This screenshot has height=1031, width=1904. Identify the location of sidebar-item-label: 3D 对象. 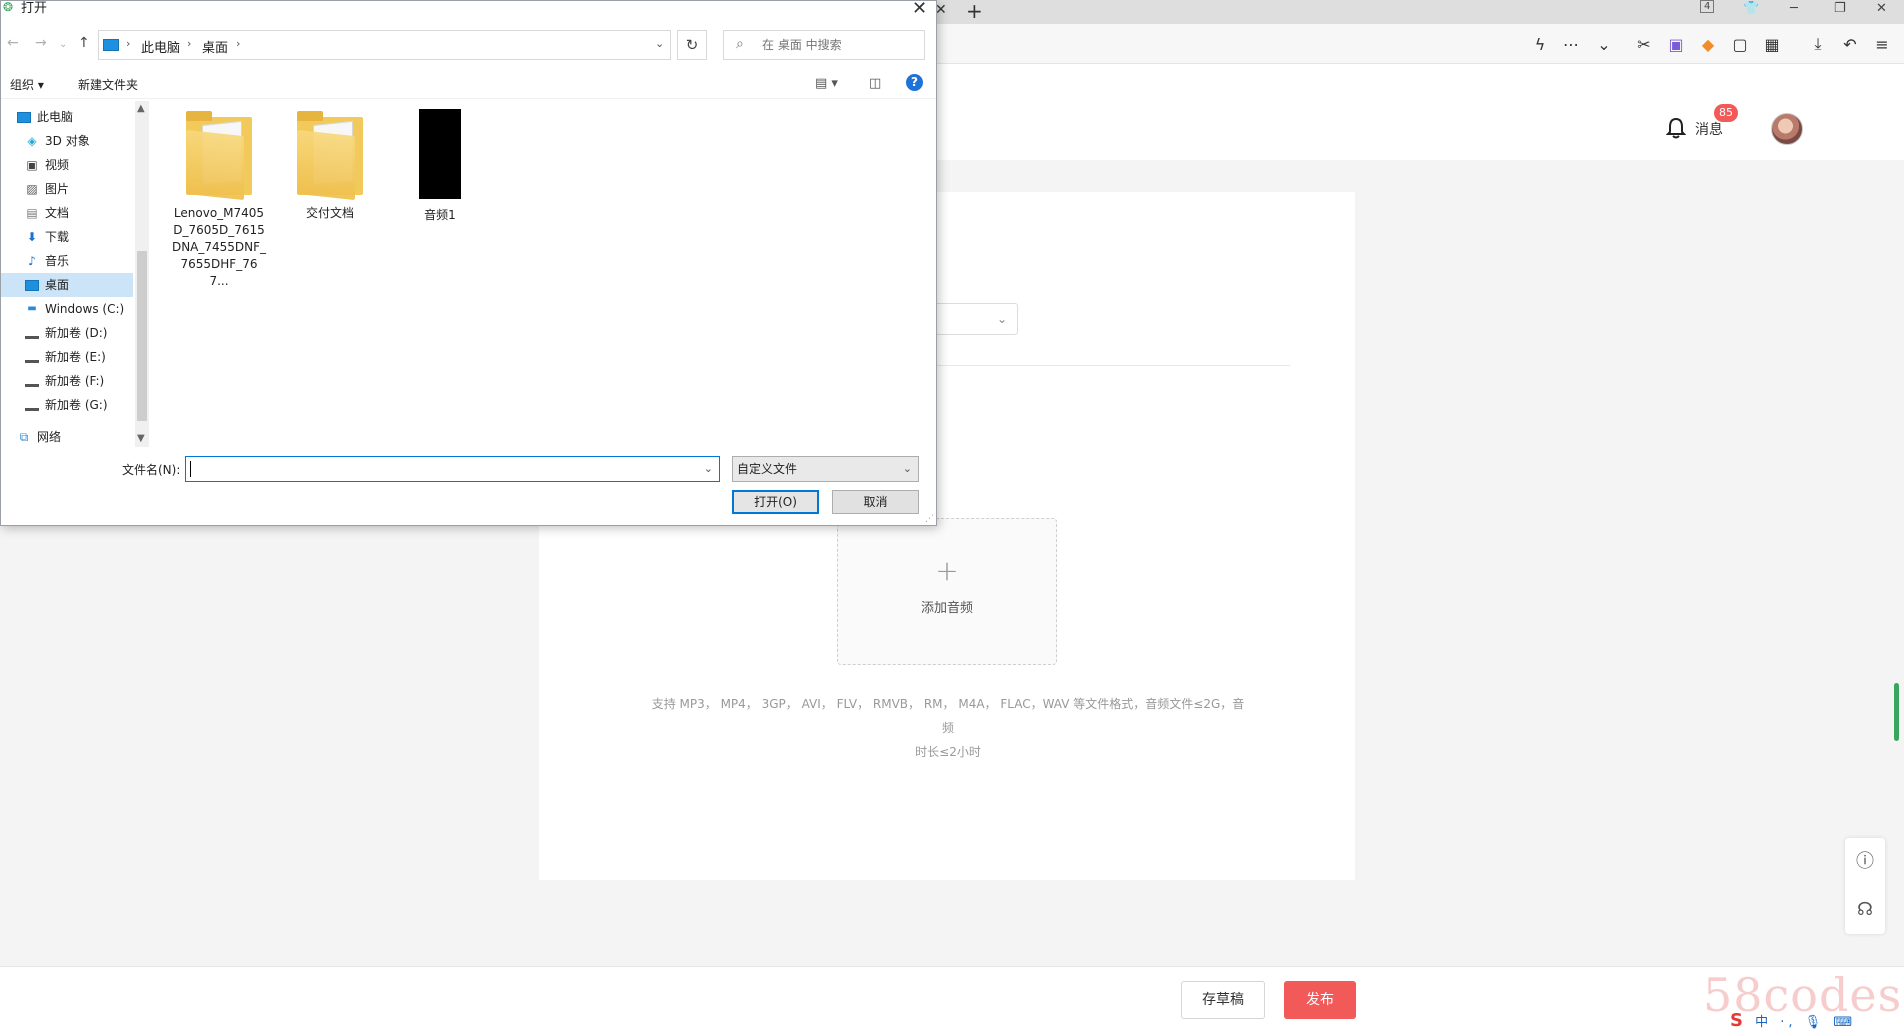
(67, 141).